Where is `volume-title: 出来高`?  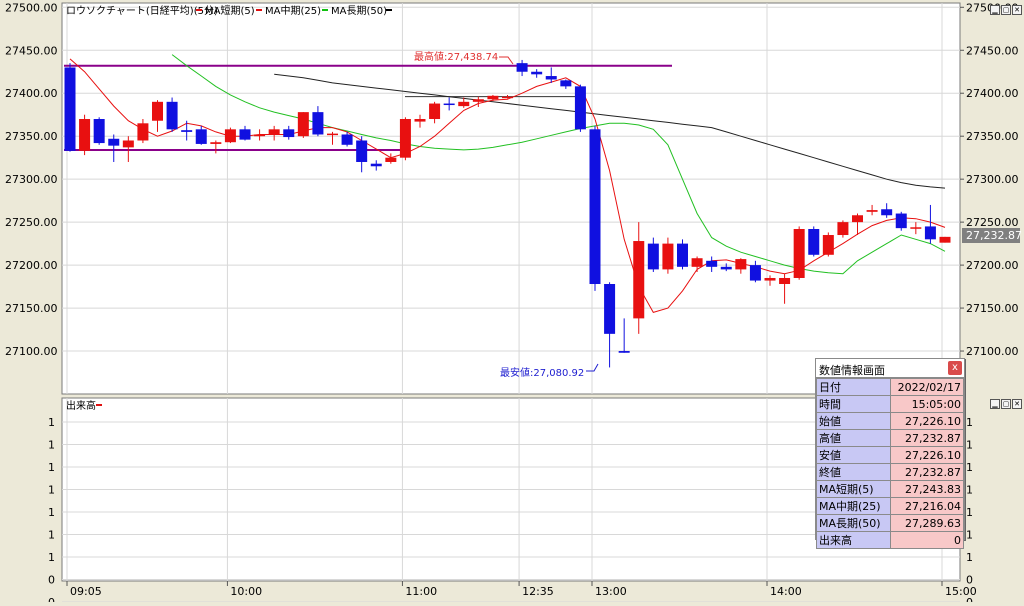 volume-title: 出来高 is located at coordinates (81, 405).